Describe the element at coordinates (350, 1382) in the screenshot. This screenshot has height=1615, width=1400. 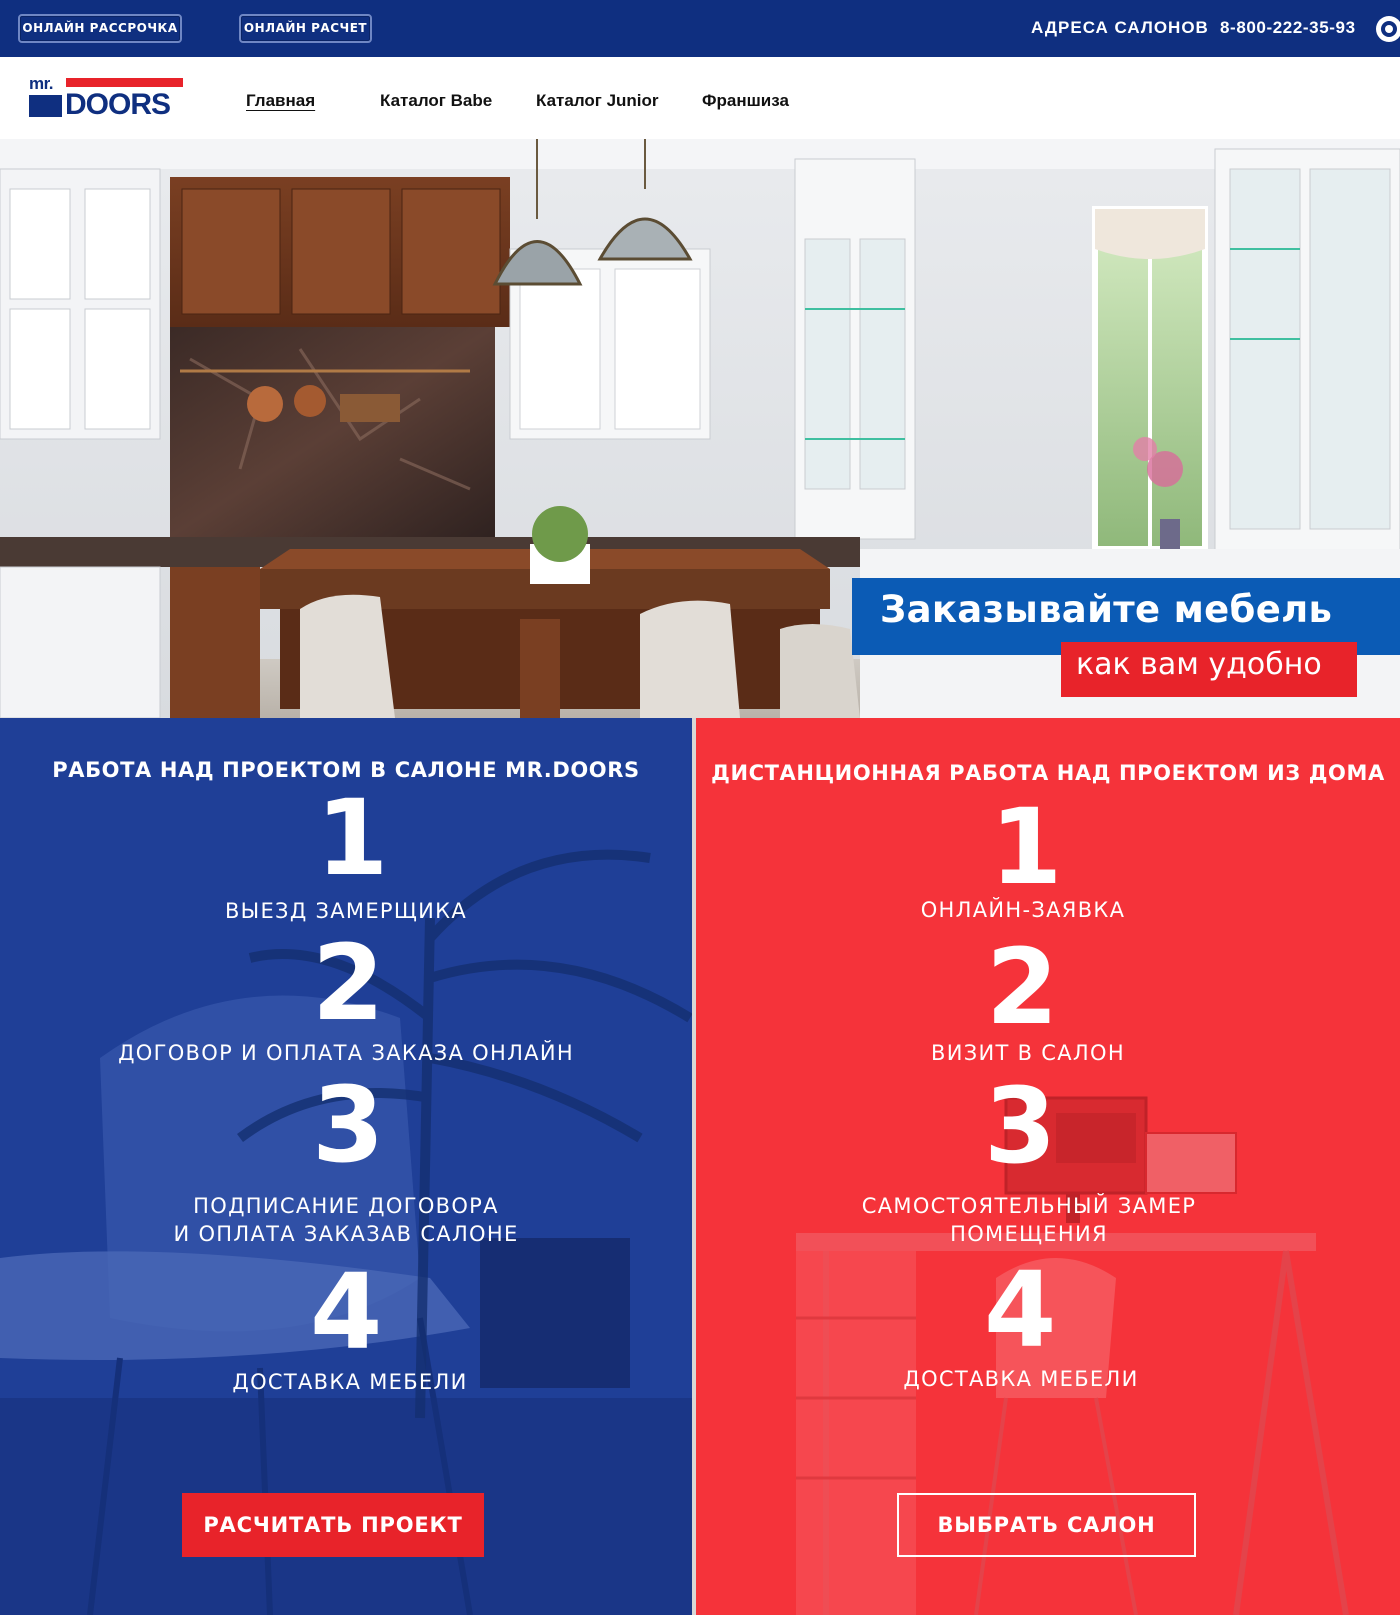
I see `salon-step-4-label: ДОСТАВКА МЕБЕЛИ` at that location.